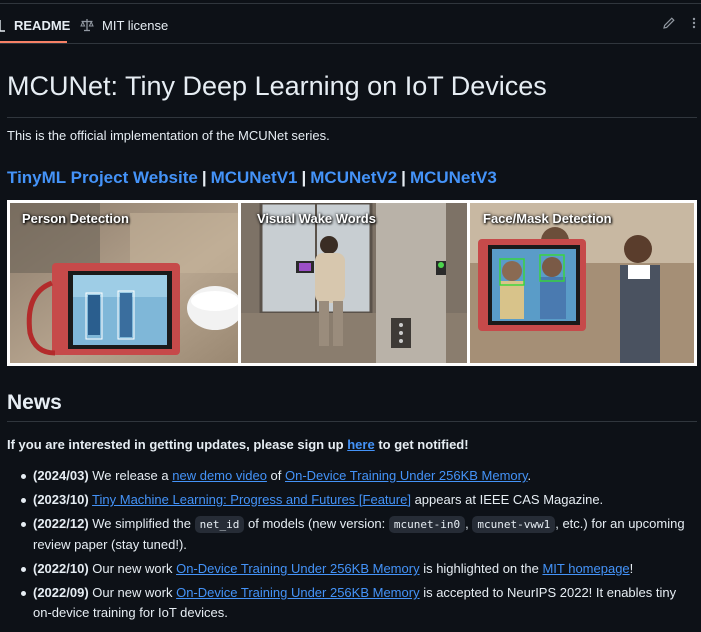 The width and height of the screenshot is (701, 632). I want to click on face-mask-detection-panel: Face/Mask Detection, so click(582, 283).